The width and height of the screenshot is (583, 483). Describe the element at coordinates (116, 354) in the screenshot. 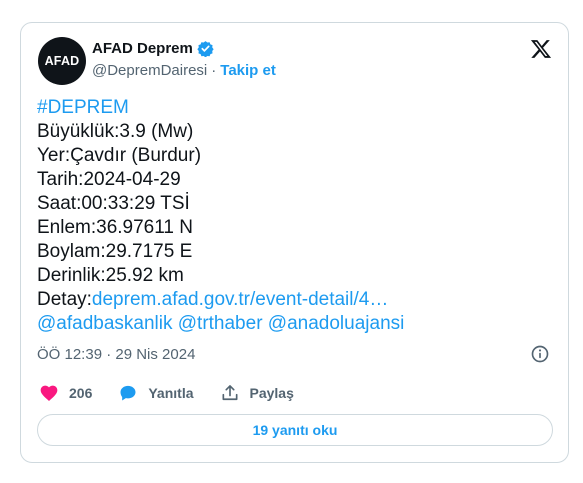

I see `tweet-timestamp: ÖÖ 12:39 · 29 Nis 2024` at that location.